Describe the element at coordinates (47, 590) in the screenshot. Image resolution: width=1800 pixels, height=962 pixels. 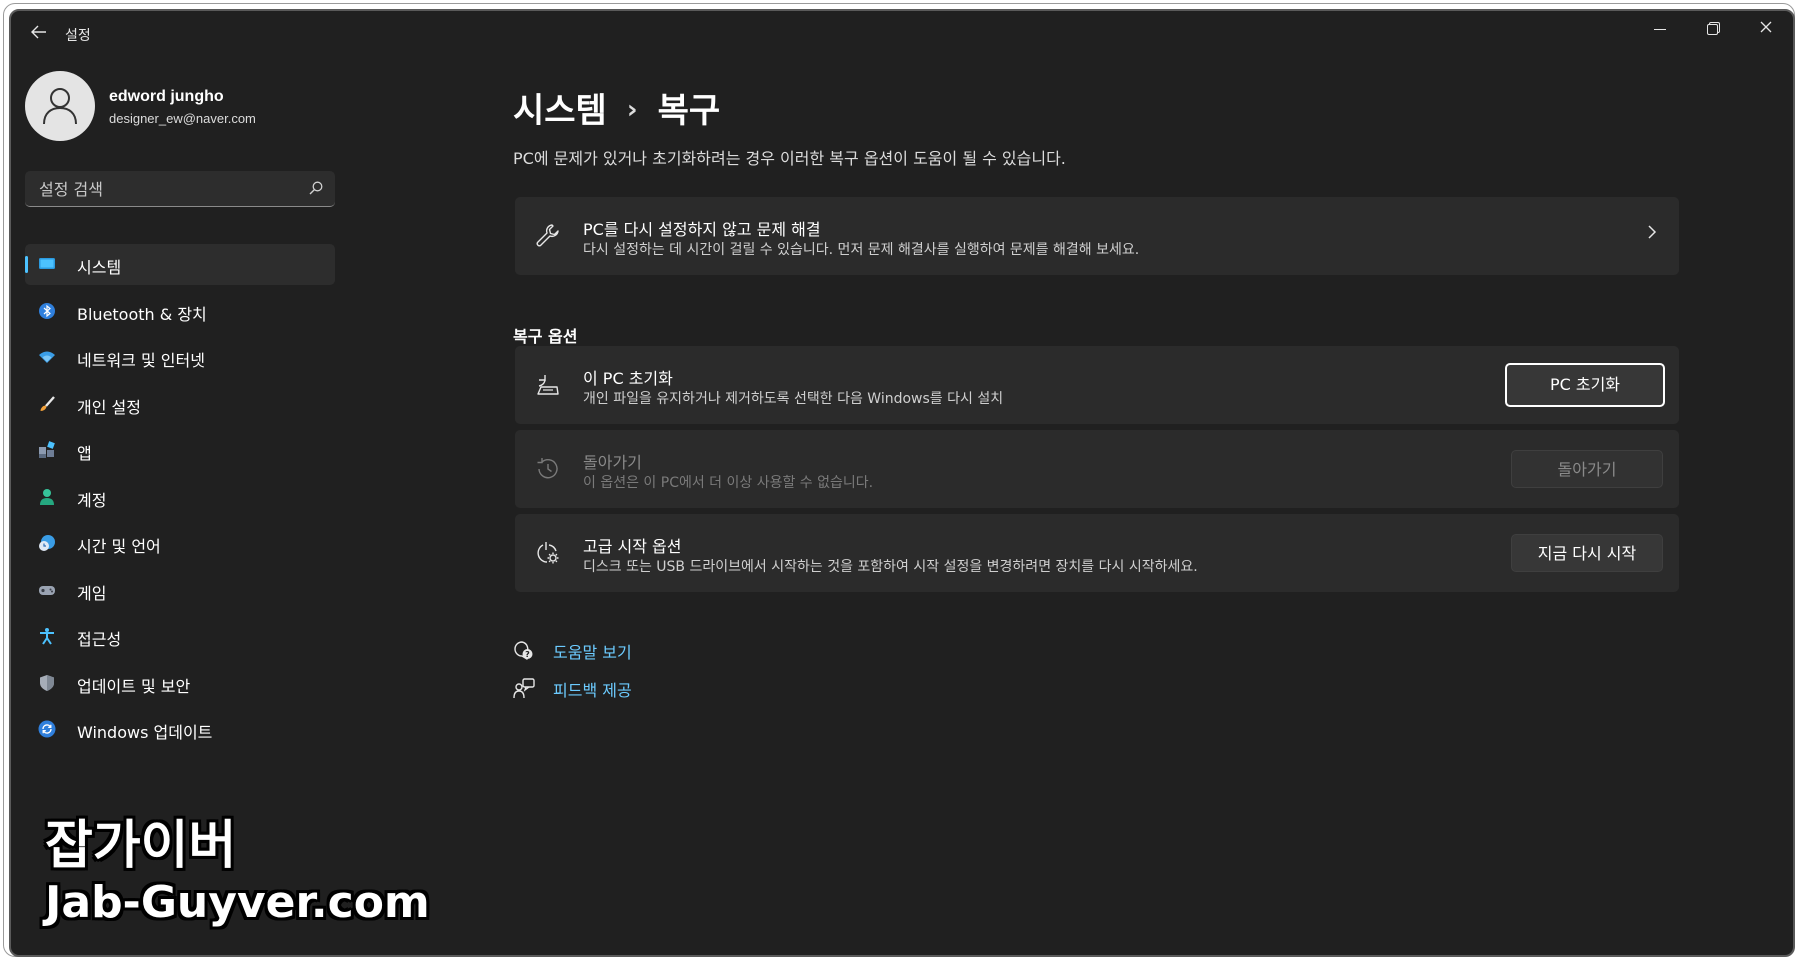
I see `gamepad-icon` at that location.